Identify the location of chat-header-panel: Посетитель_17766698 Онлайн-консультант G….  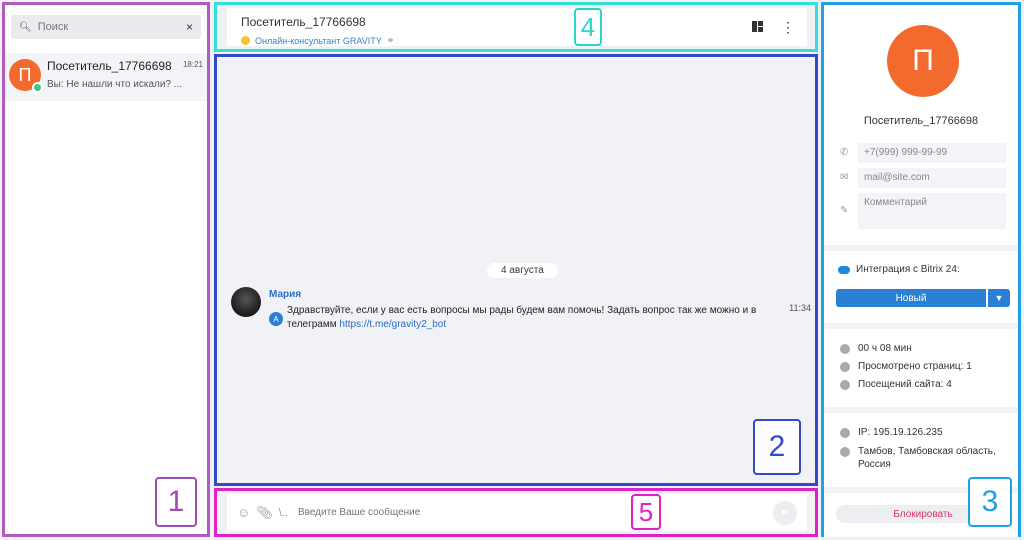
(516, 27).